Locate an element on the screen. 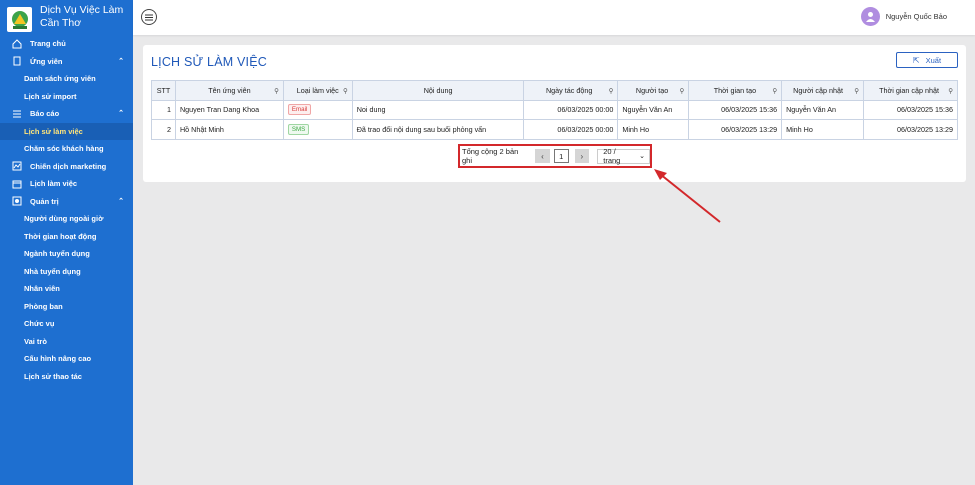 The height and width of the screenshot is (485, 975). sidebar-item-label: Vai trò is located at coordinates (35, 341).